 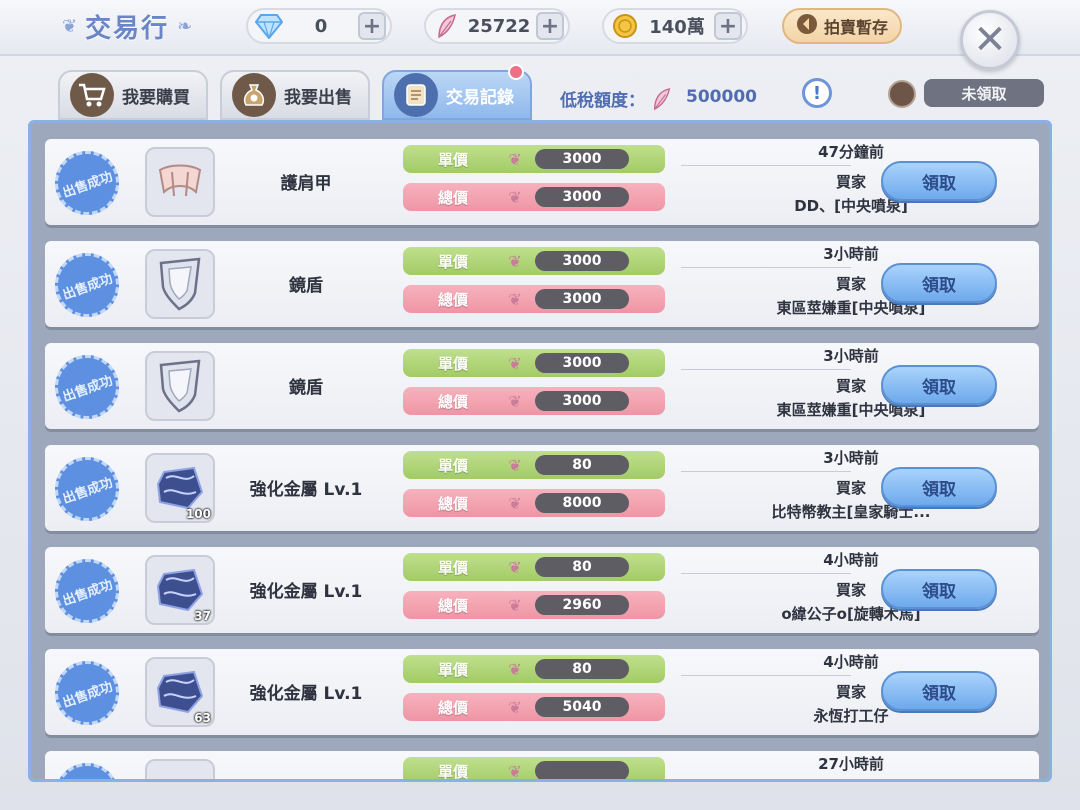 What do you see at coordinates (180, 590) in the screenshot?
I see `item-slot: 37` at bounding box center [180, 590].